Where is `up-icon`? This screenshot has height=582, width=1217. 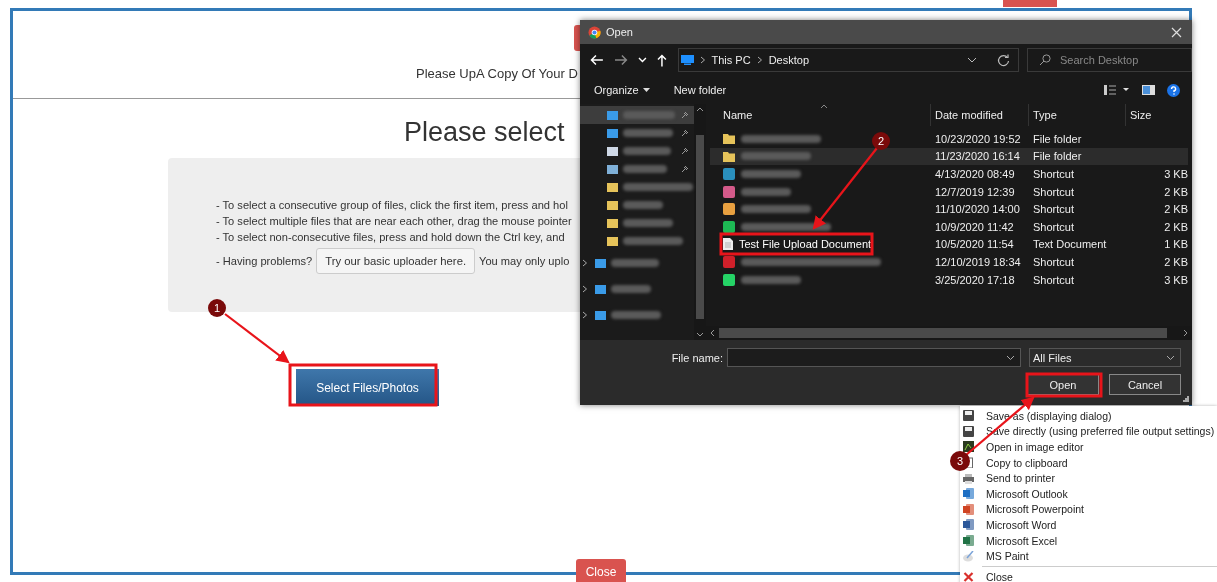 up-icon is located at coordinates (661, 60).